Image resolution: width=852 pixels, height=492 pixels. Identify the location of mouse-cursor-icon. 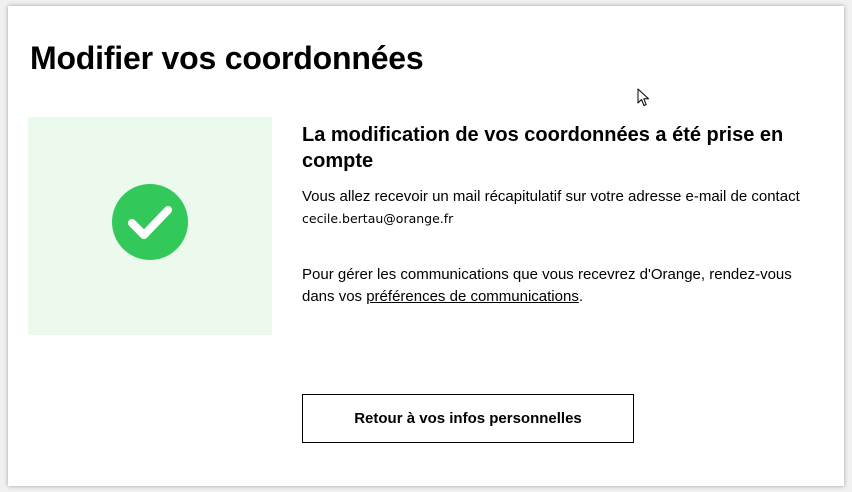
(643, 97).